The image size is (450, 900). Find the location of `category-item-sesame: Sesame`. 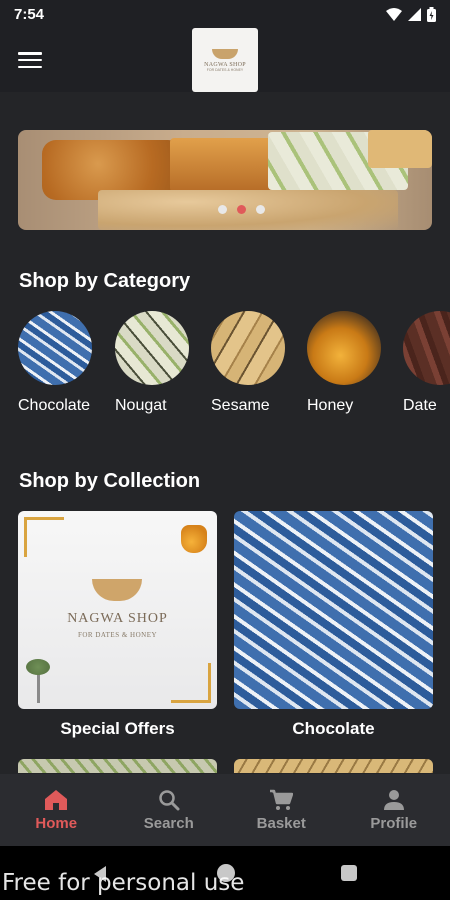

category-item-sesame: Sesame is located at coordinates (251, 363).